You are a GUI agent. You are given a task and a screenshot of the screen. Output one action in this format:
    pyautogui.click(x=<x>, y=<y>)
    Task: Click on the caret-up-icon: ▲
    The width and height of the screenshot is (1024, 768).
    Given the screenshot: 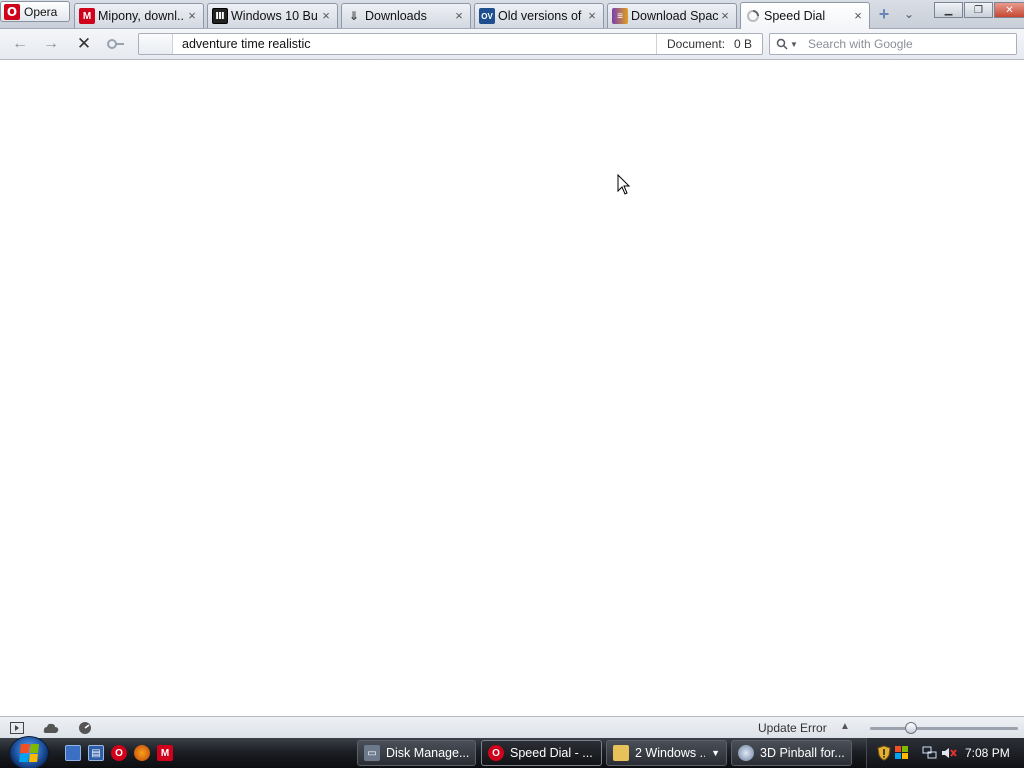 What is the action you would take?
    pyautogui.click(x=845, y=726)
    